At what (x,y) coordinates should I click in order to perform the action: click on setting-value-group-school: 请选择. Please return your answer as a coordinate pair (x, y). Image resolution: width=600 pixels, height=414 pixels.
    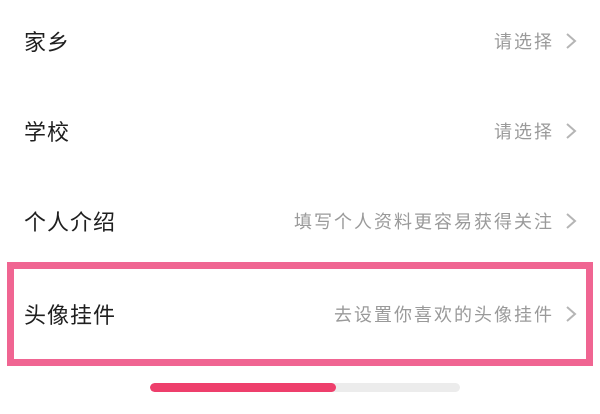
    Looking at the image, I should click on (536, 131).